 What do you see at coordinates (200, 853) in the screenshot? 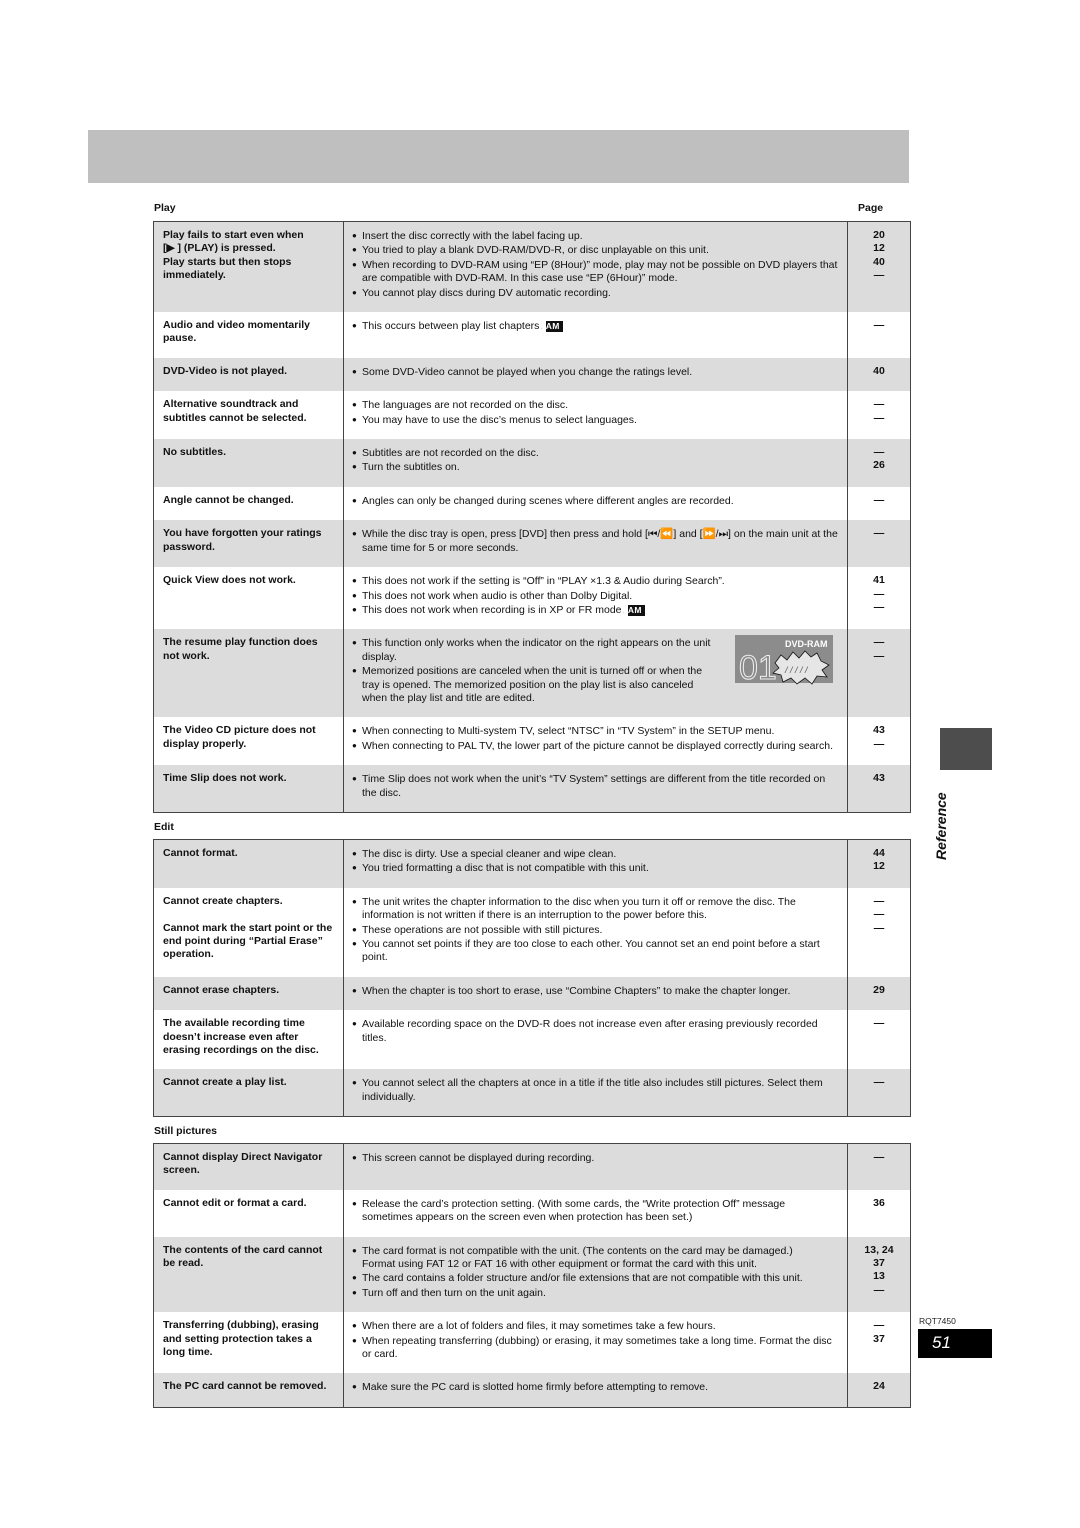
I see `symptom-text: Cannot format.` at bounding box center [200, 853].